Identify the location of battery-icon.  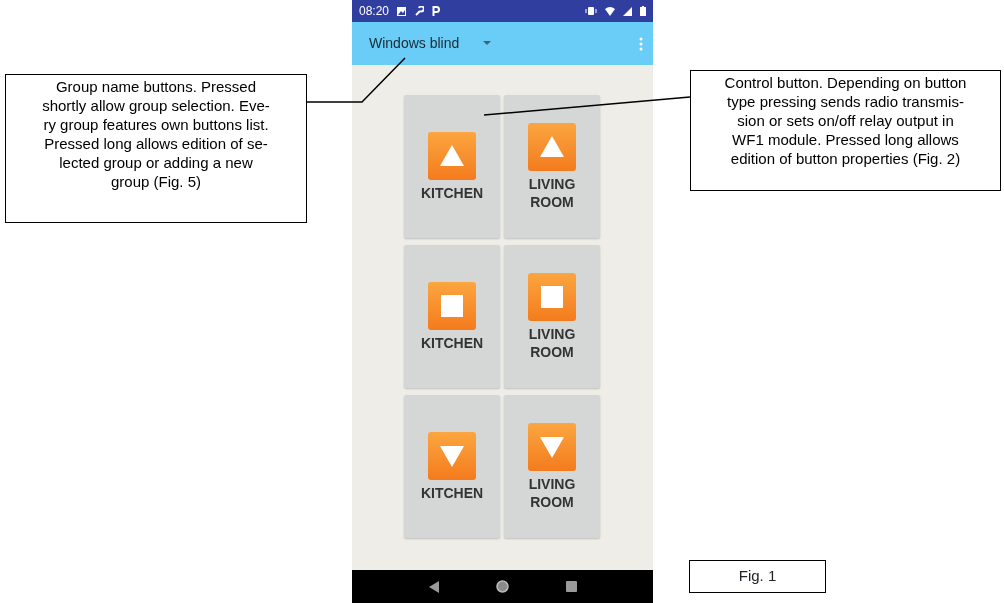
(643, 11).